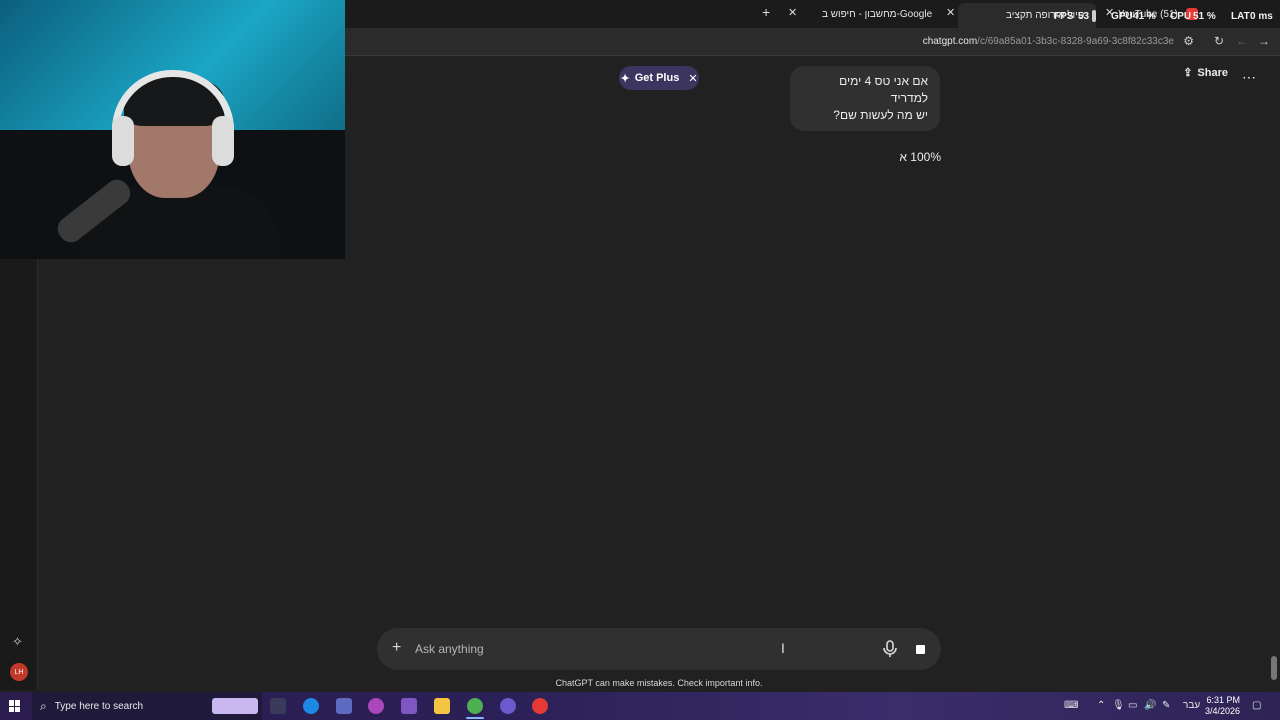 The width and height of the screenshot is (1280, 720). Describe the element at coordinates (396, 648) in the screenshot. I see `plus-icon: +` at that location.